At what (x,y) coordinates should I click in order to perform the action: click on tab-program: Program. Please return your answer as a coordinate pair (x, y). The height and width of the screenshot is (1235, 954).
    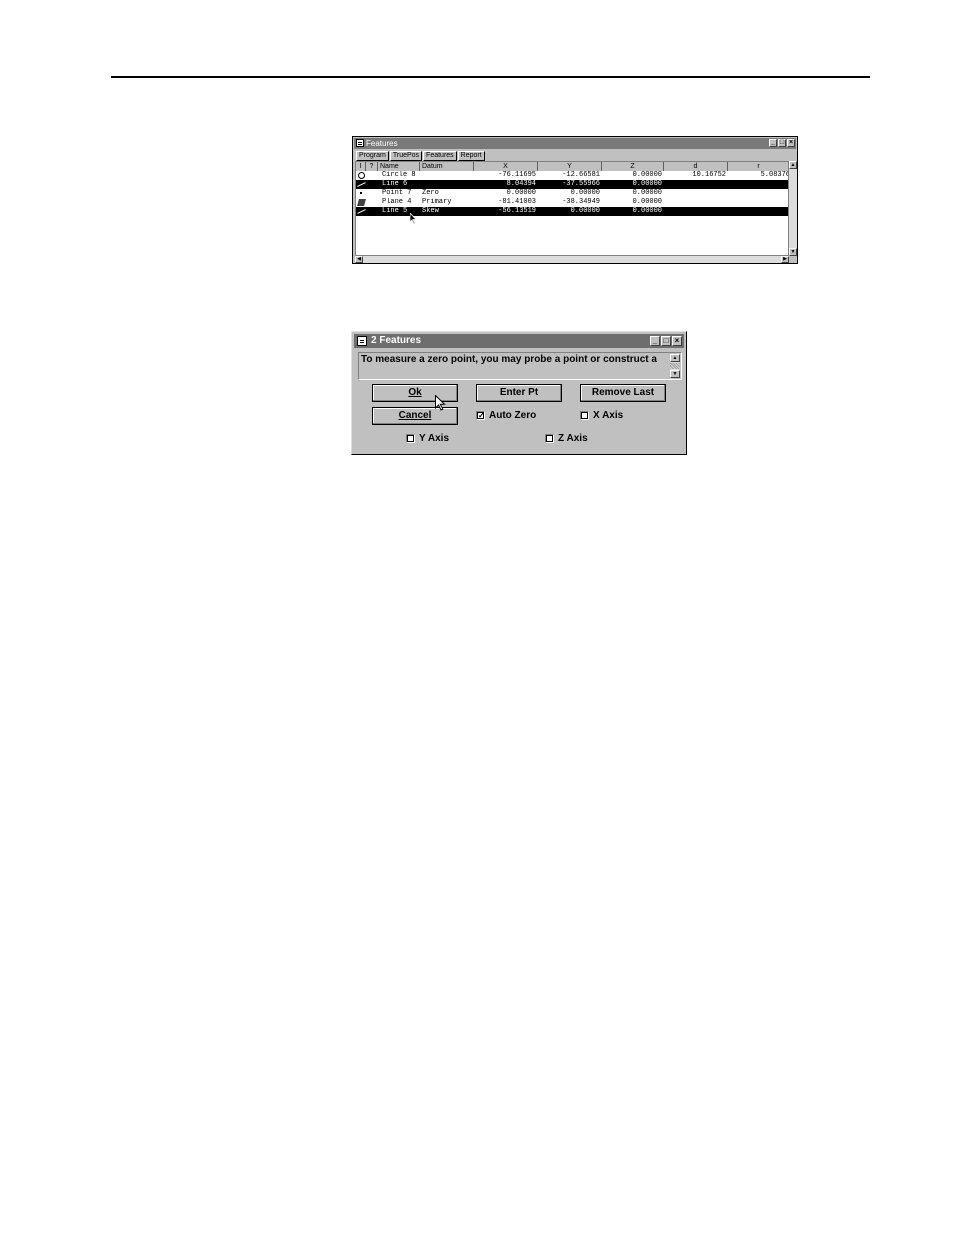
    Looking at the image, I should click on (372, 156).